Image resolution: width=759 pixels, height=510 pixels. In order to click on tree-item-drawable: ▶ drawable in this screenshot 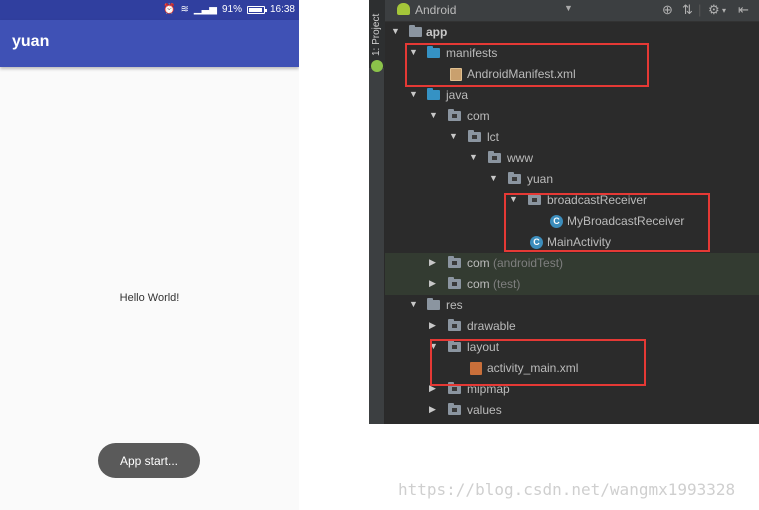, I will do `click(572, 326)`.